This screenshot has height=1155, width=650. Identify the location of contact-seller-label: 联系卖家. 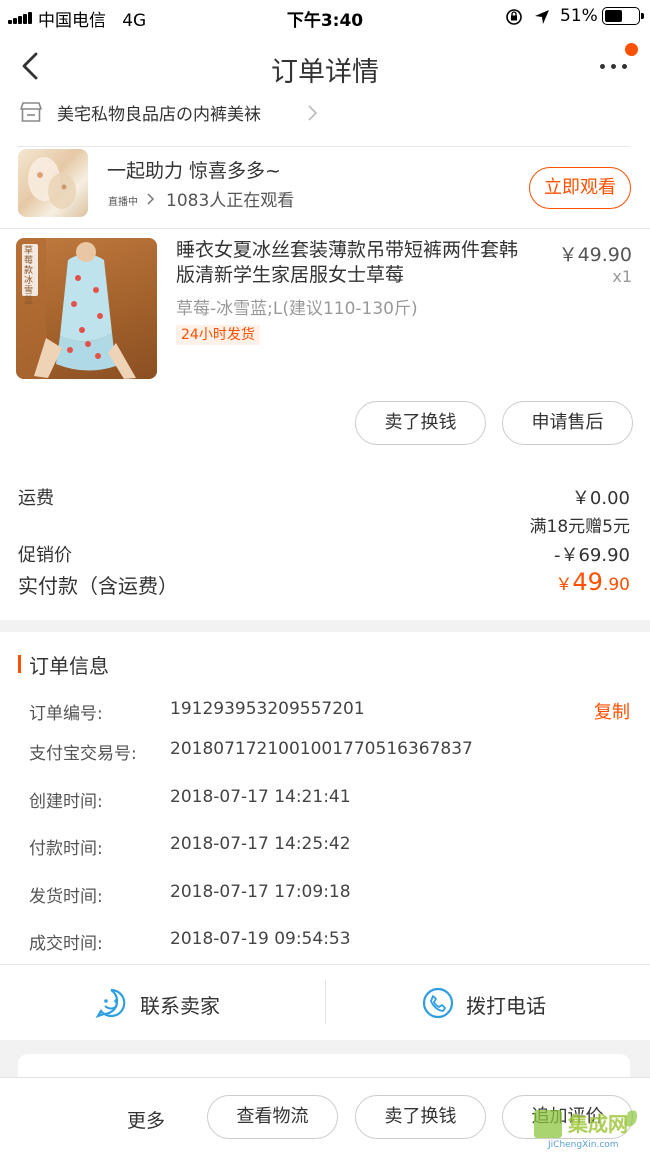
(180, 1006).